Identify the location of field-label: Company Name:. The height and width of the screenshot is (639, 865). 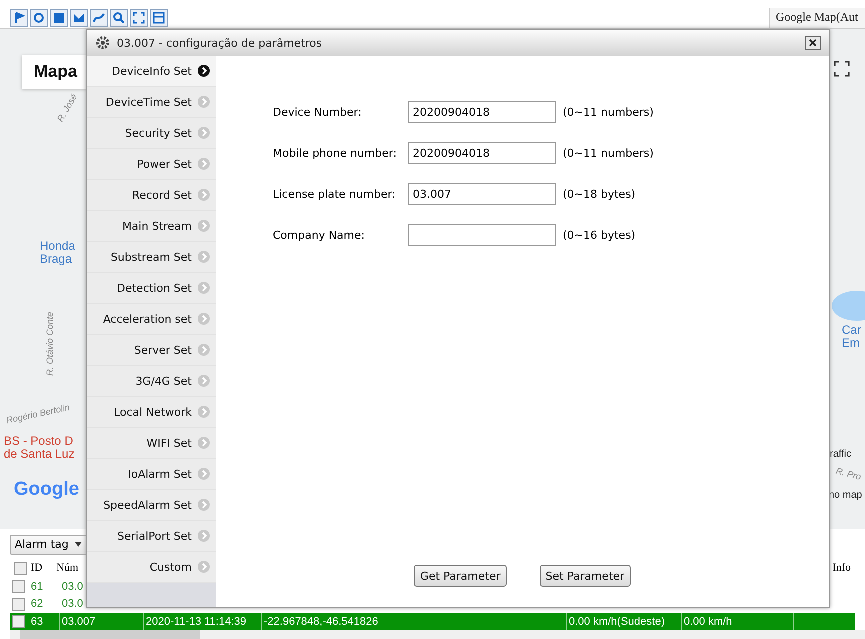
(319, 235).